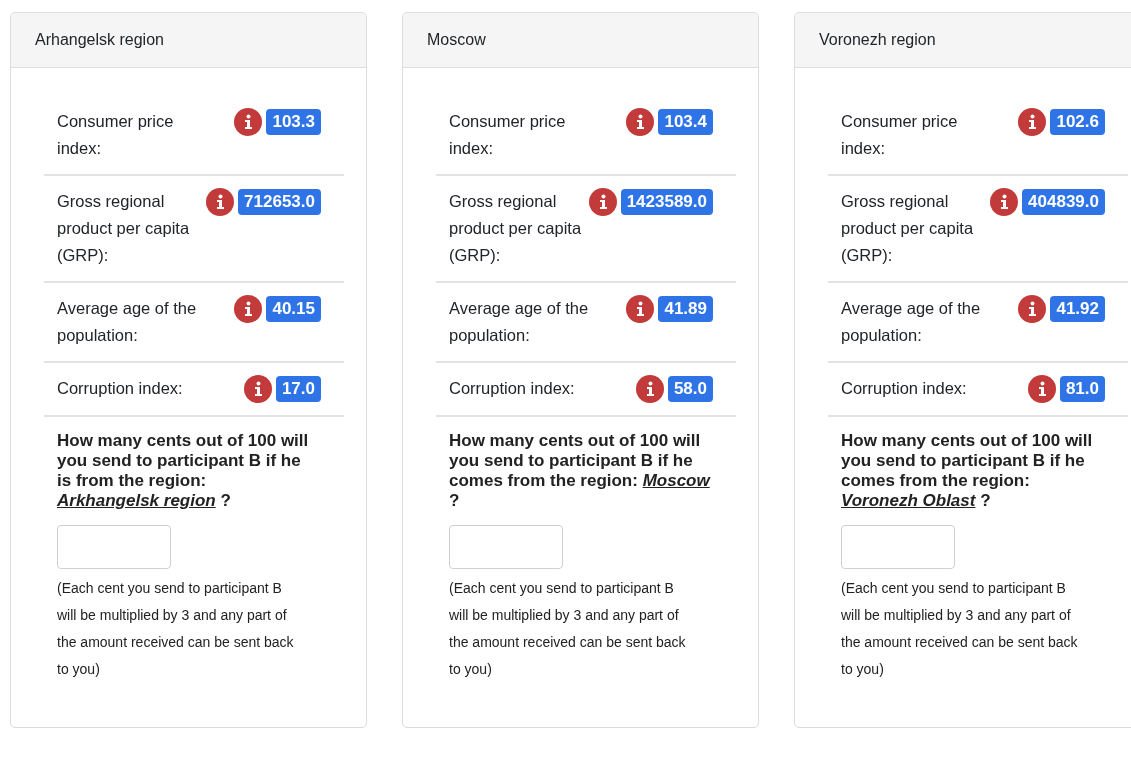 Image resolution: width=1131 pixels, height=760 pixels. I want to click on value-badge: 17.0, so click(298, 389).